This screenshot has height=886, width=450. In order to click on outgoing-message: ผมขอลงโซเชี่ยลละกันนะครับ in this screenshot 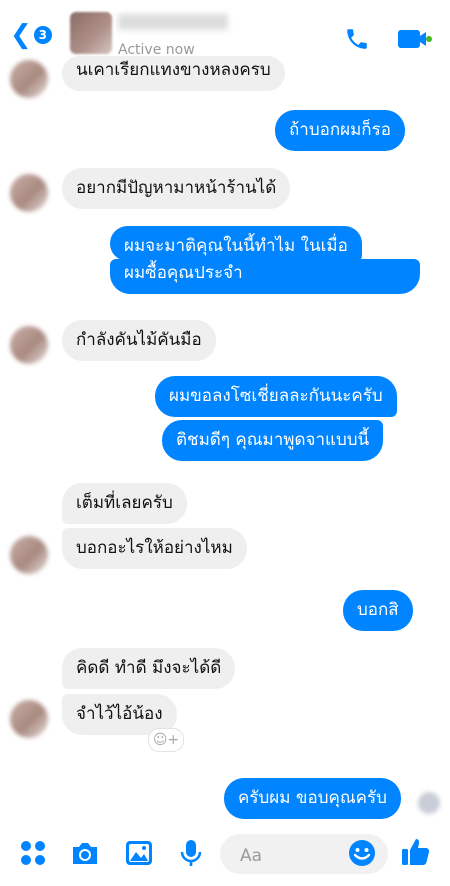, I will do `click(276, 396)`.